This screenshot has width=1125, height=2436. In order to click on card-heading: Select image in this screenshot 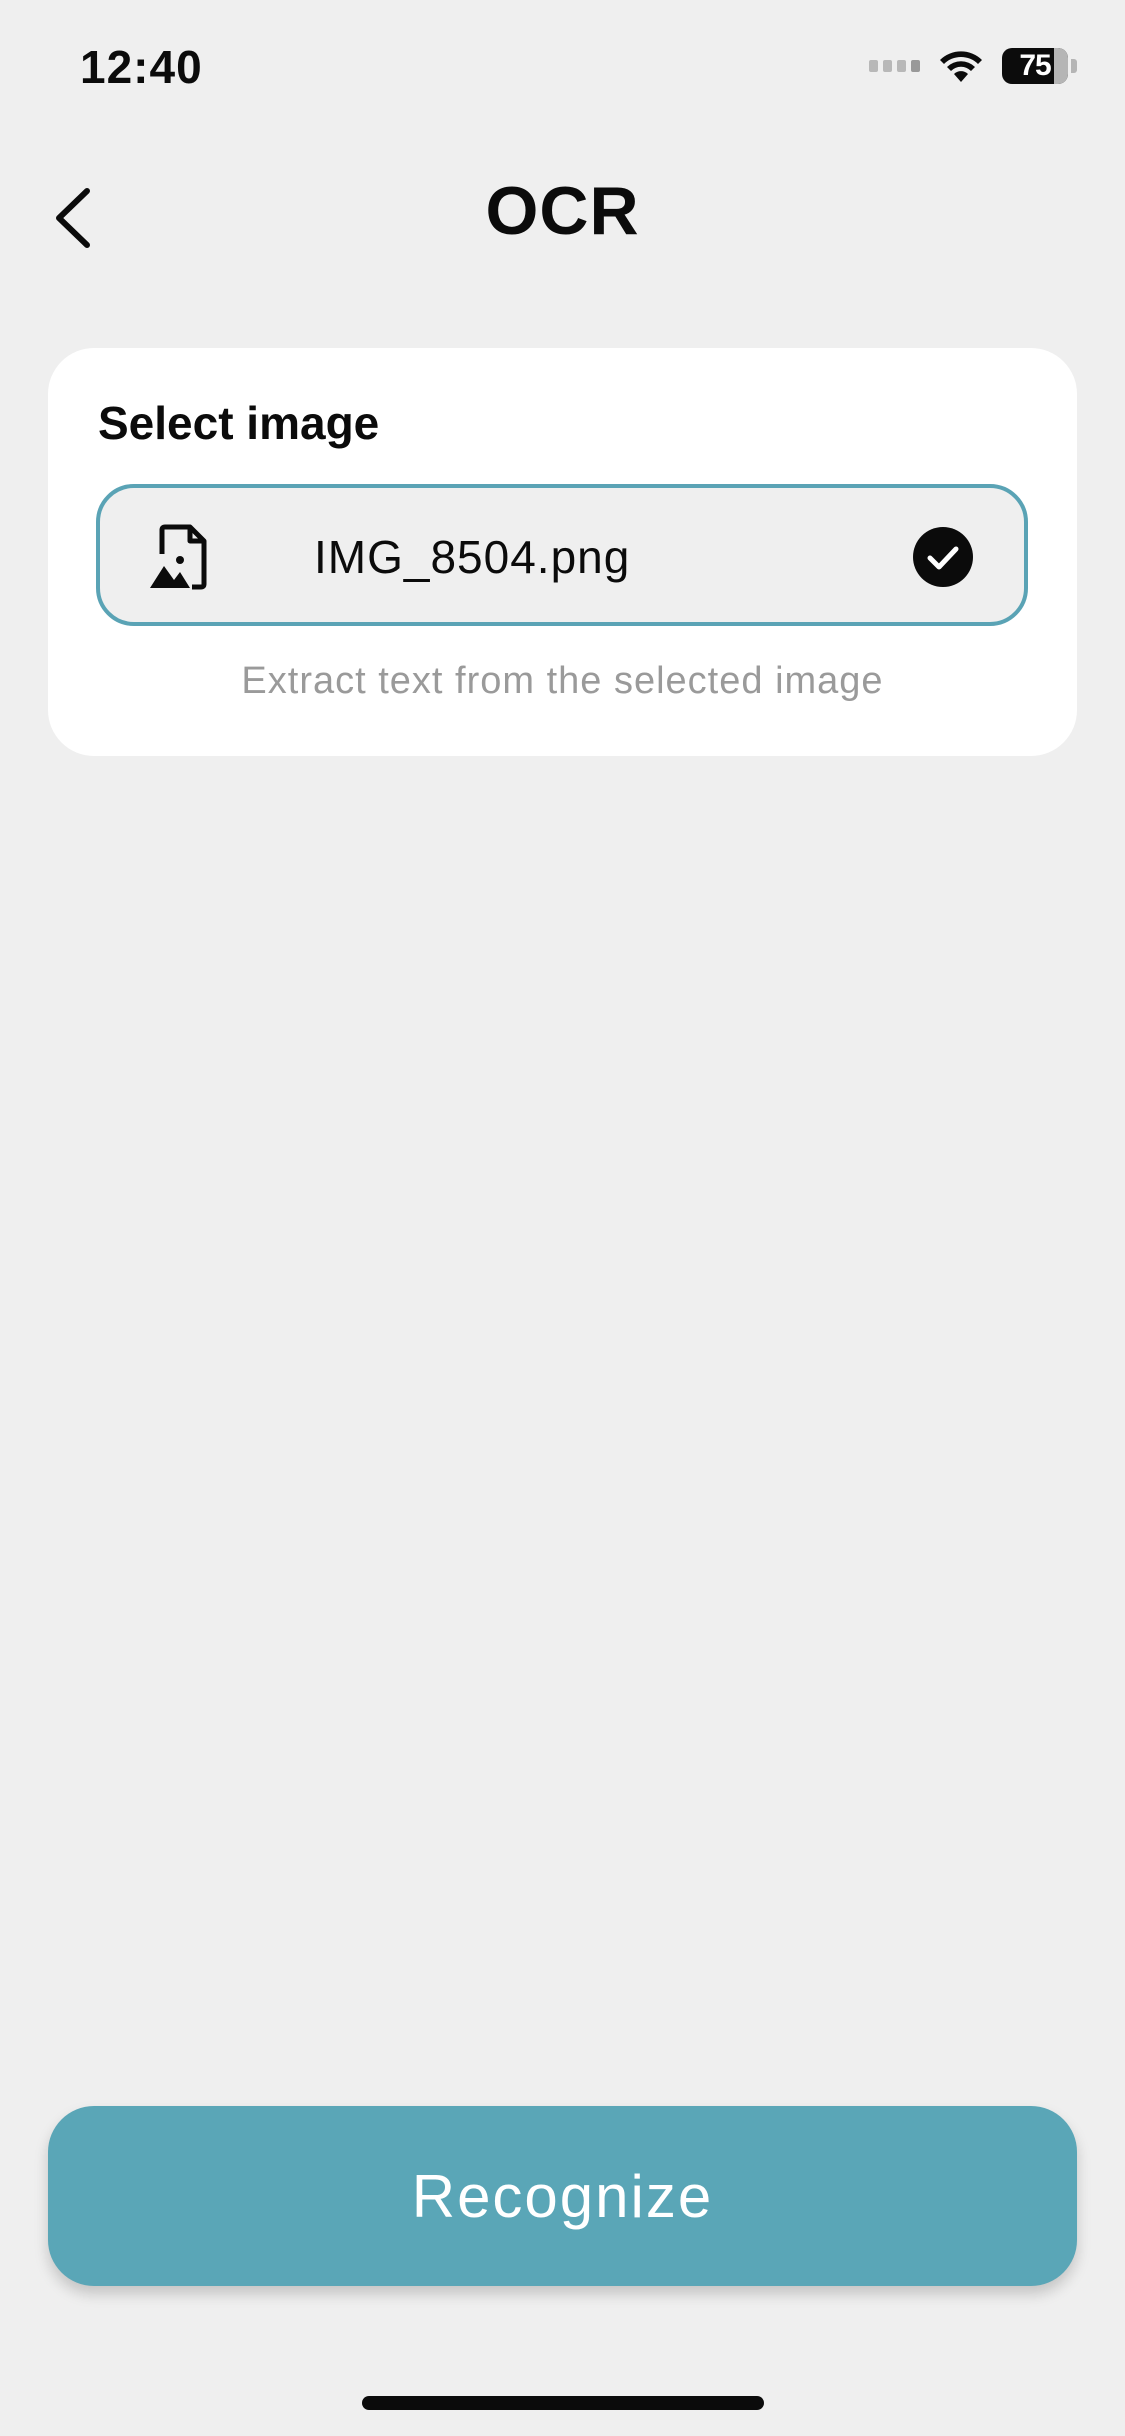, I will do `click(239, 423)`.